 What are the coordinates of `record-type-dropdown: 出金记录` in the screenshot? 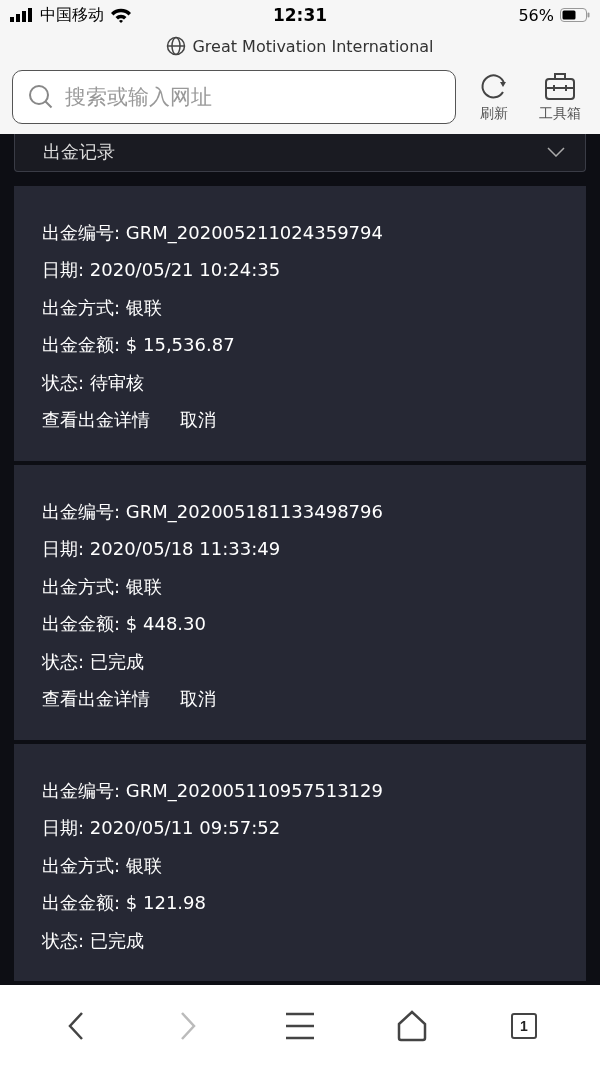 It's located at (300, 153).